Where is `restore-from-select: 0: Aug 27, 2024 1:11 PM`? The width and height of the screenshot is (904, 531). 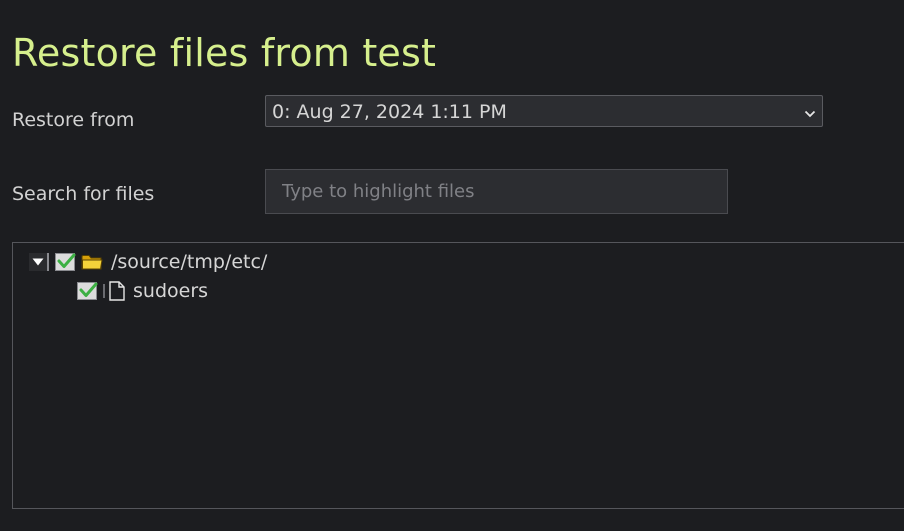
restore-from-select: 0: Aug 27, 2024 1:11 PM is located at coordinates (544, 111).